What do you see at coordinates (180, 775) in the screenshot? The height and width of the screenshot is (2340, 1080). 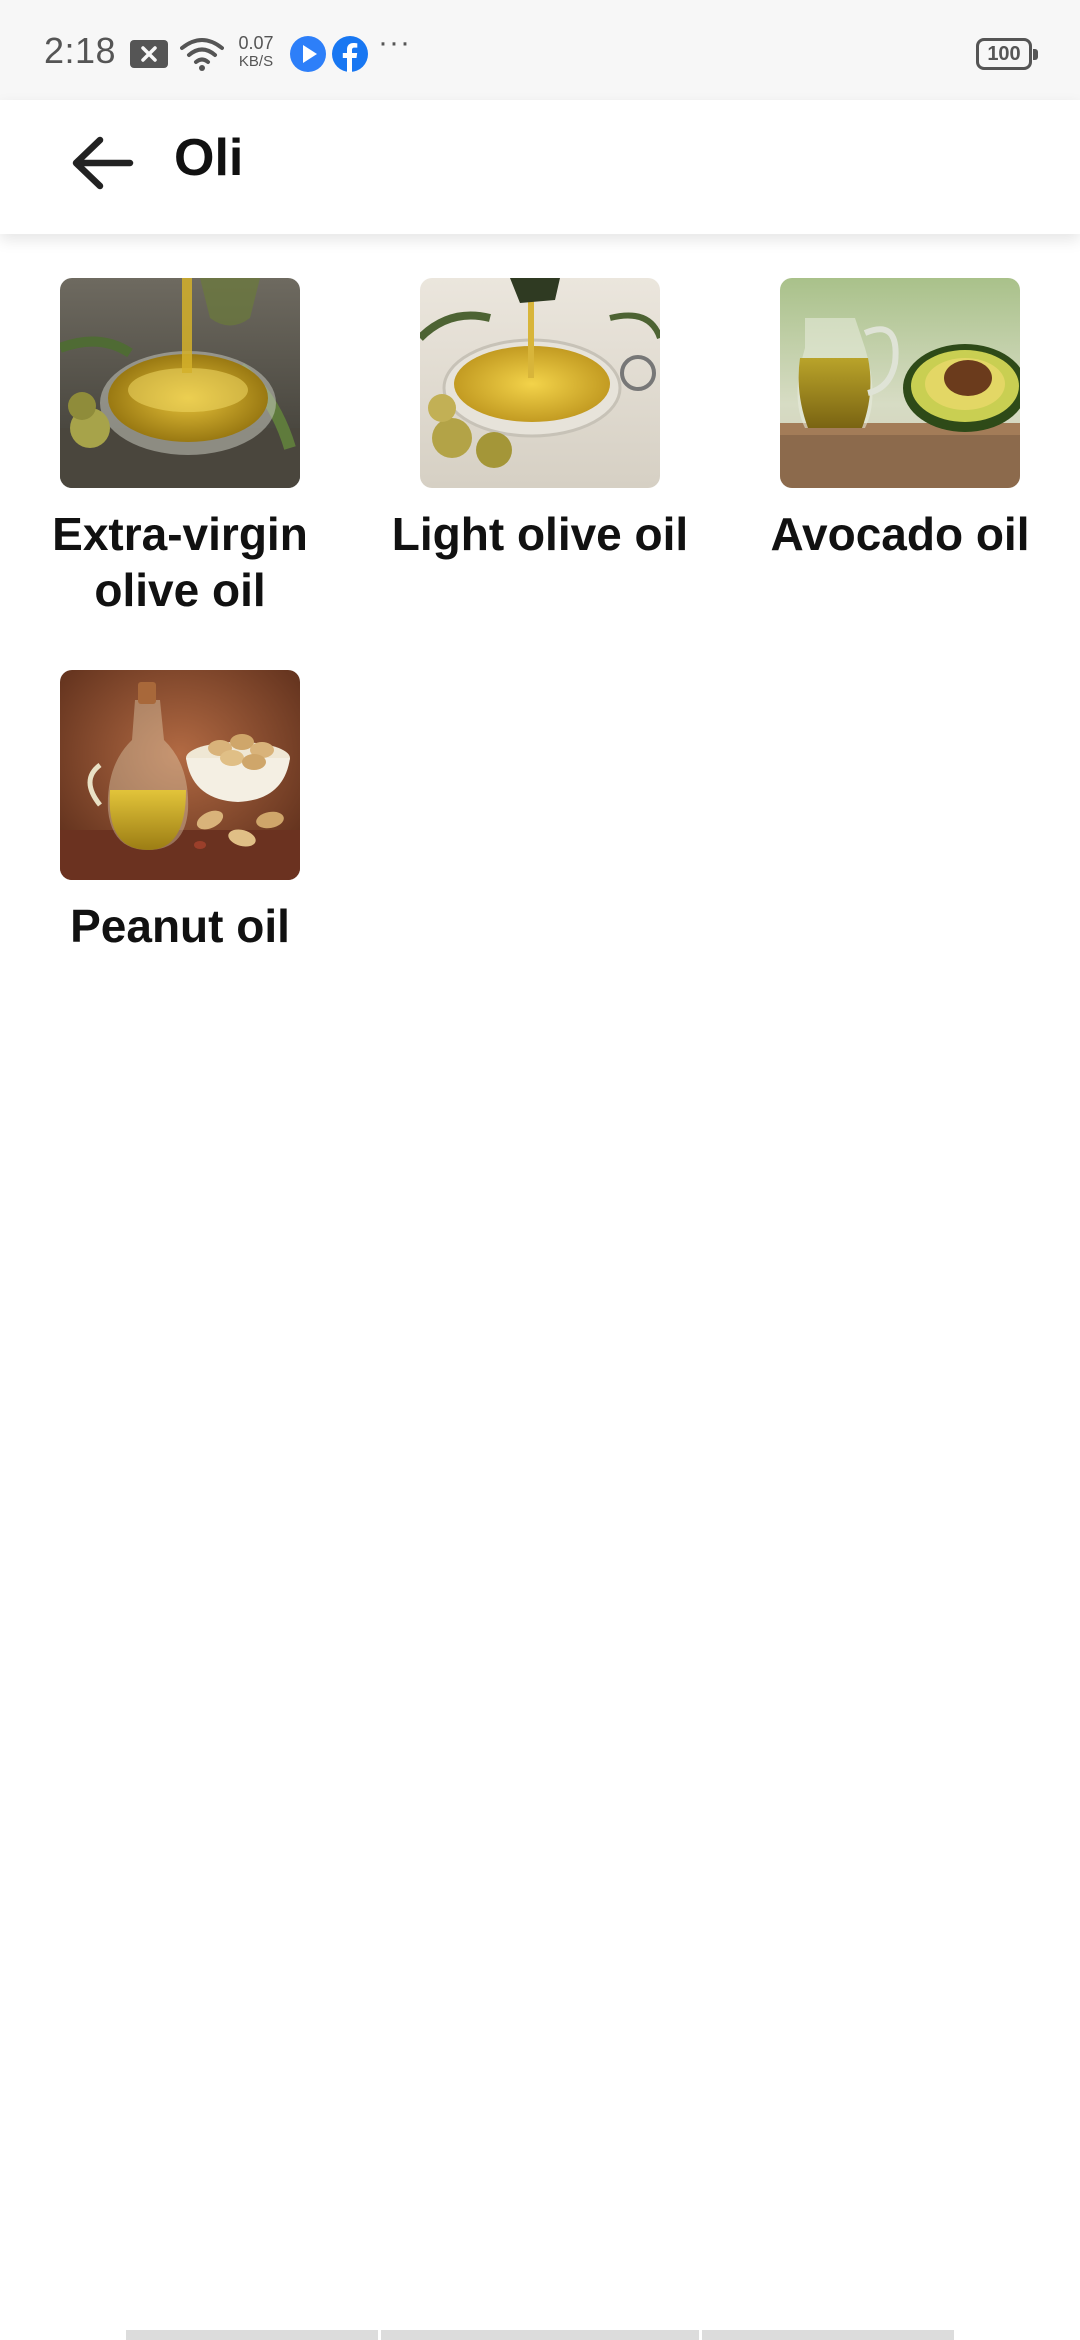 I see `peanut-oil-image` at bounding box center [180, 775].